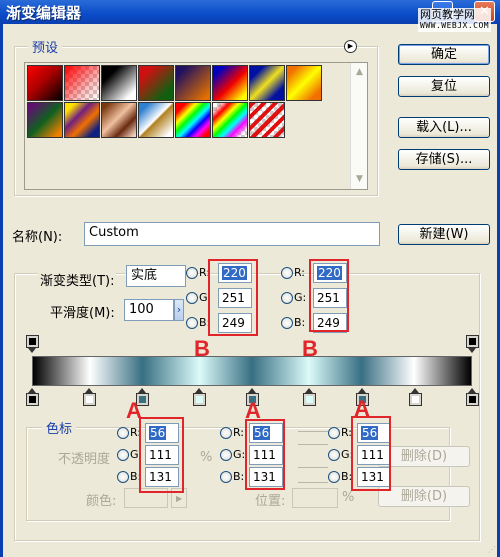  What do you see at coordinates (315, 498) in the screenshot?
I see `position-input` at bounding box center [315, 498].